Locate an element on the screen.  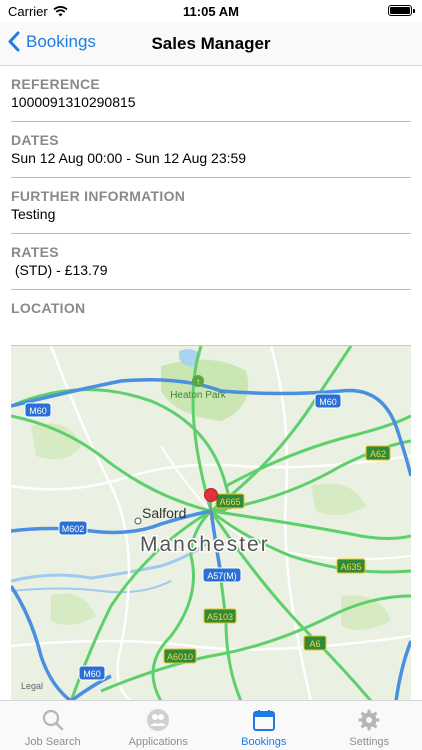
salford-label: Salford is located at coordinates (164, 513).